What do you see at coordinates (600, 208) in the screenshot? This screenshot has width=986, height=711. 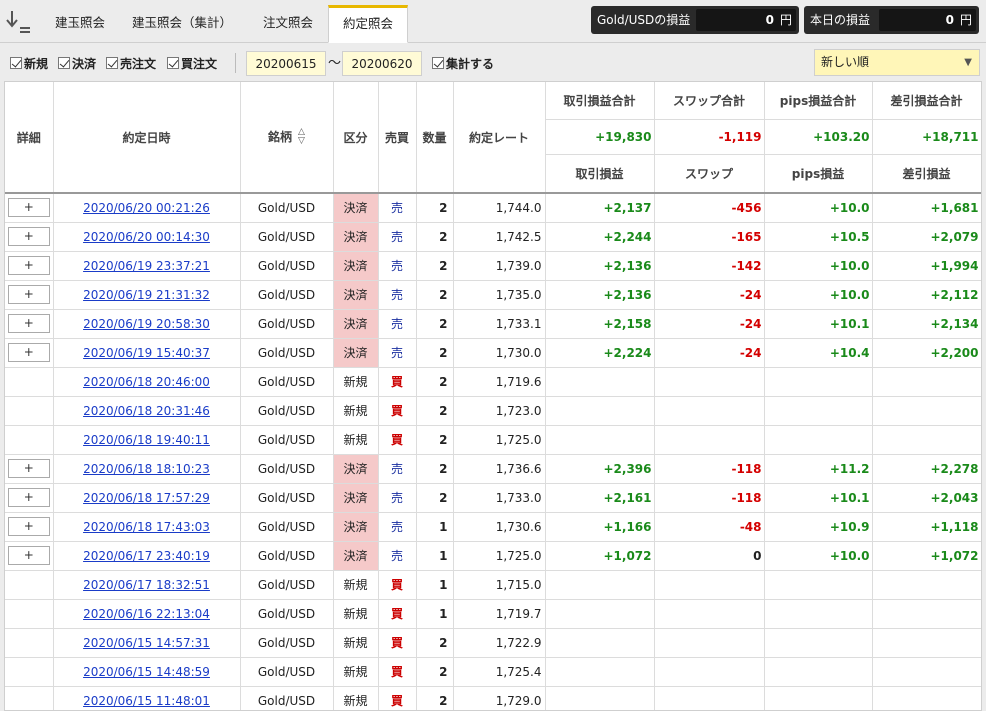 I see `trade-pl-cell: +2,137` at bounding box center [600, 208].